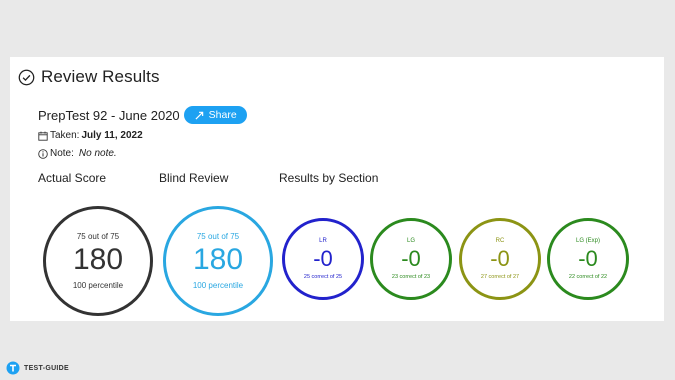 This screenshot has height=380, width=675. I want to click on actual-score-correct: 75 out of 75, so click(98, 236).